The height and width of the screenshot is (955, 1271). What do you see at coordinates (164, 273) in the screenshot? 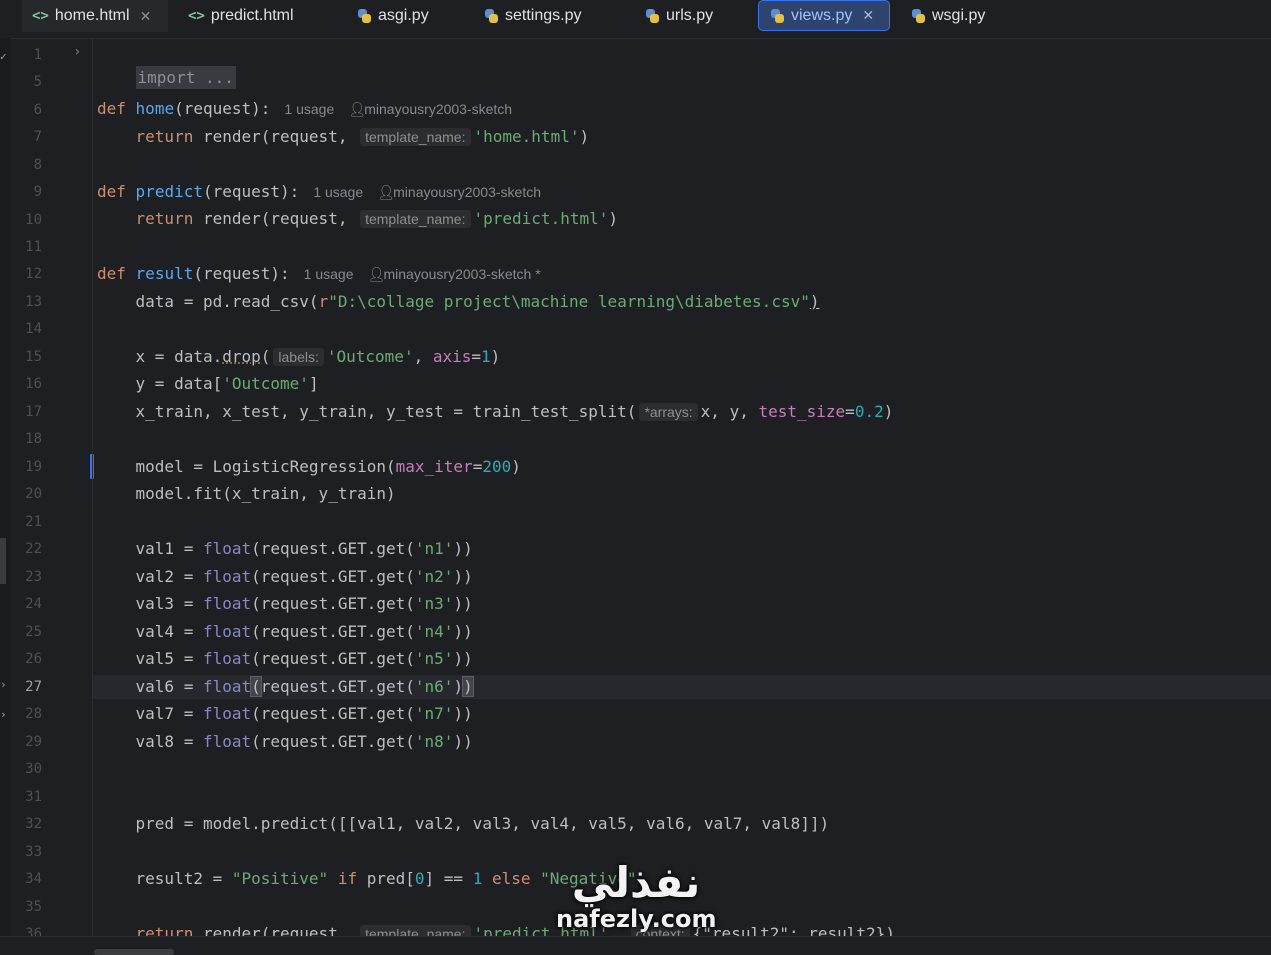
I see `function-name: result` at bounding box center [164, 273].